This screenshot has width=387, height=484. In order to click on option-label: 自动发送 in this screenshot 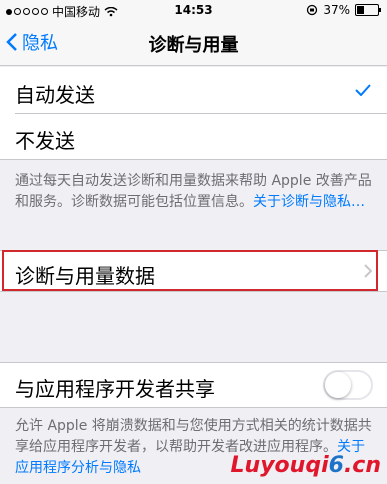, I will do `click(55, 95)`.